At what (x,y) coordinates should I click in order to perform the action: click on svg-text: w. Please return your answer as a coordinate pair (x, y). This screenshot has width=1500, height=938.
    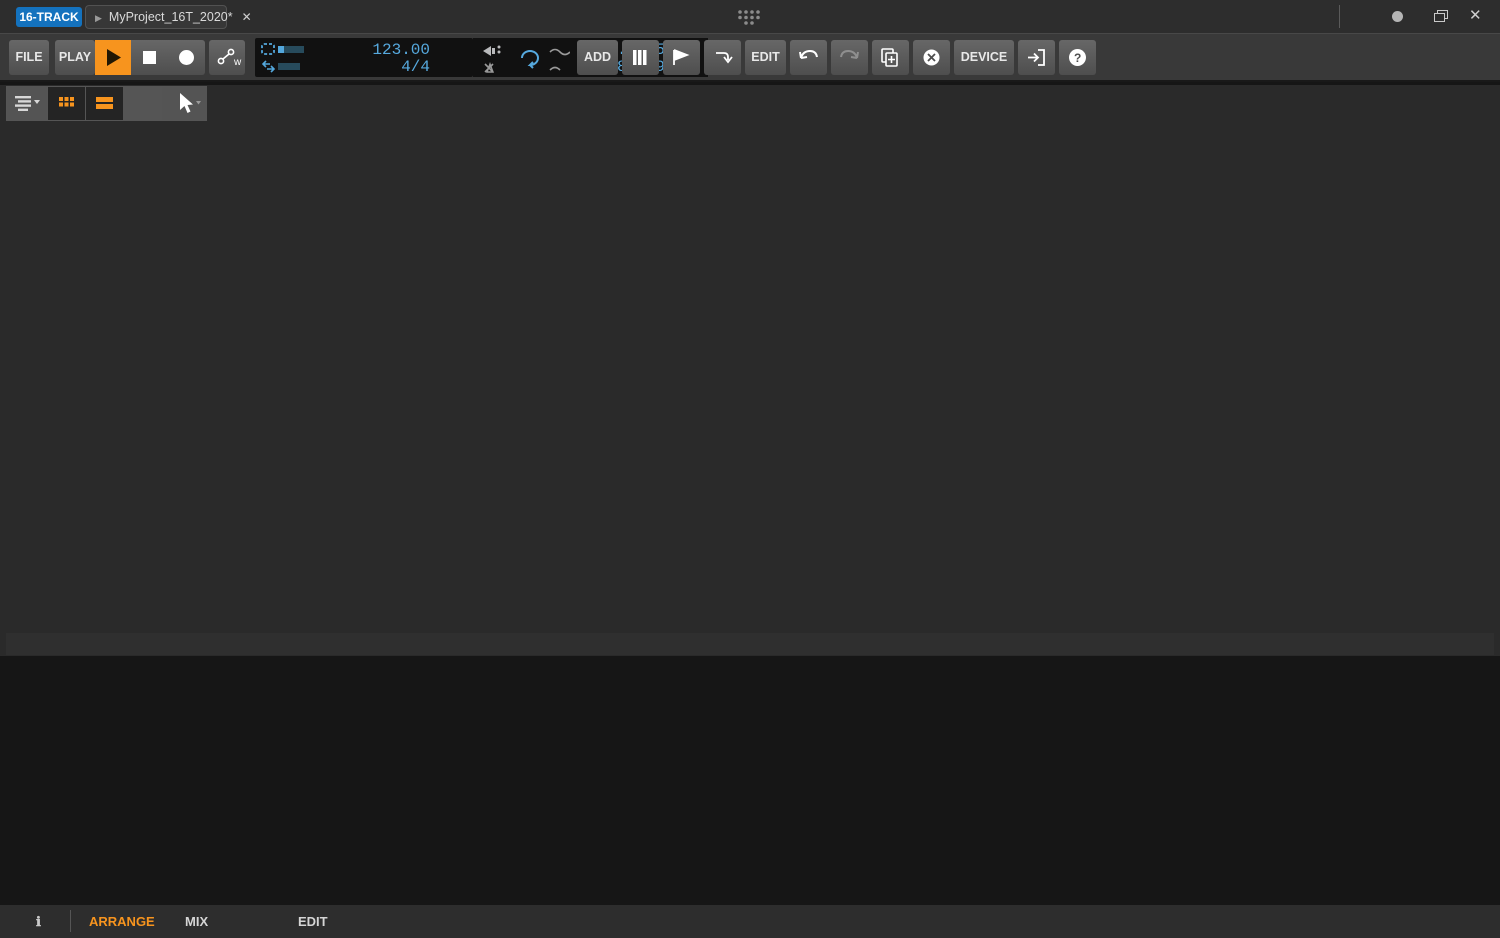
    Looking at the image, I should click on (237, 62).